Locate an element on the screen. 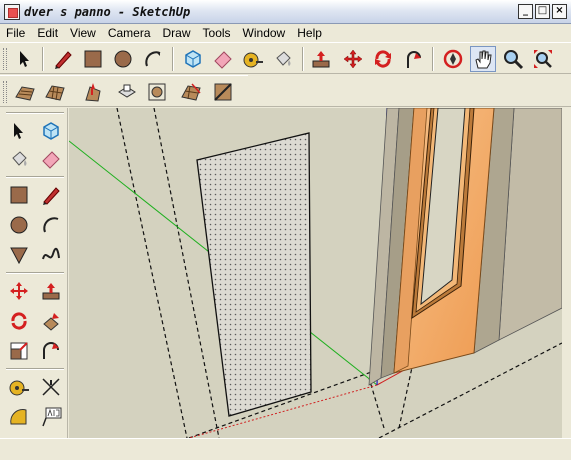 The width and height of the screenshot is (571, 460). rectangle-icon is located at coordinates (19, 195).